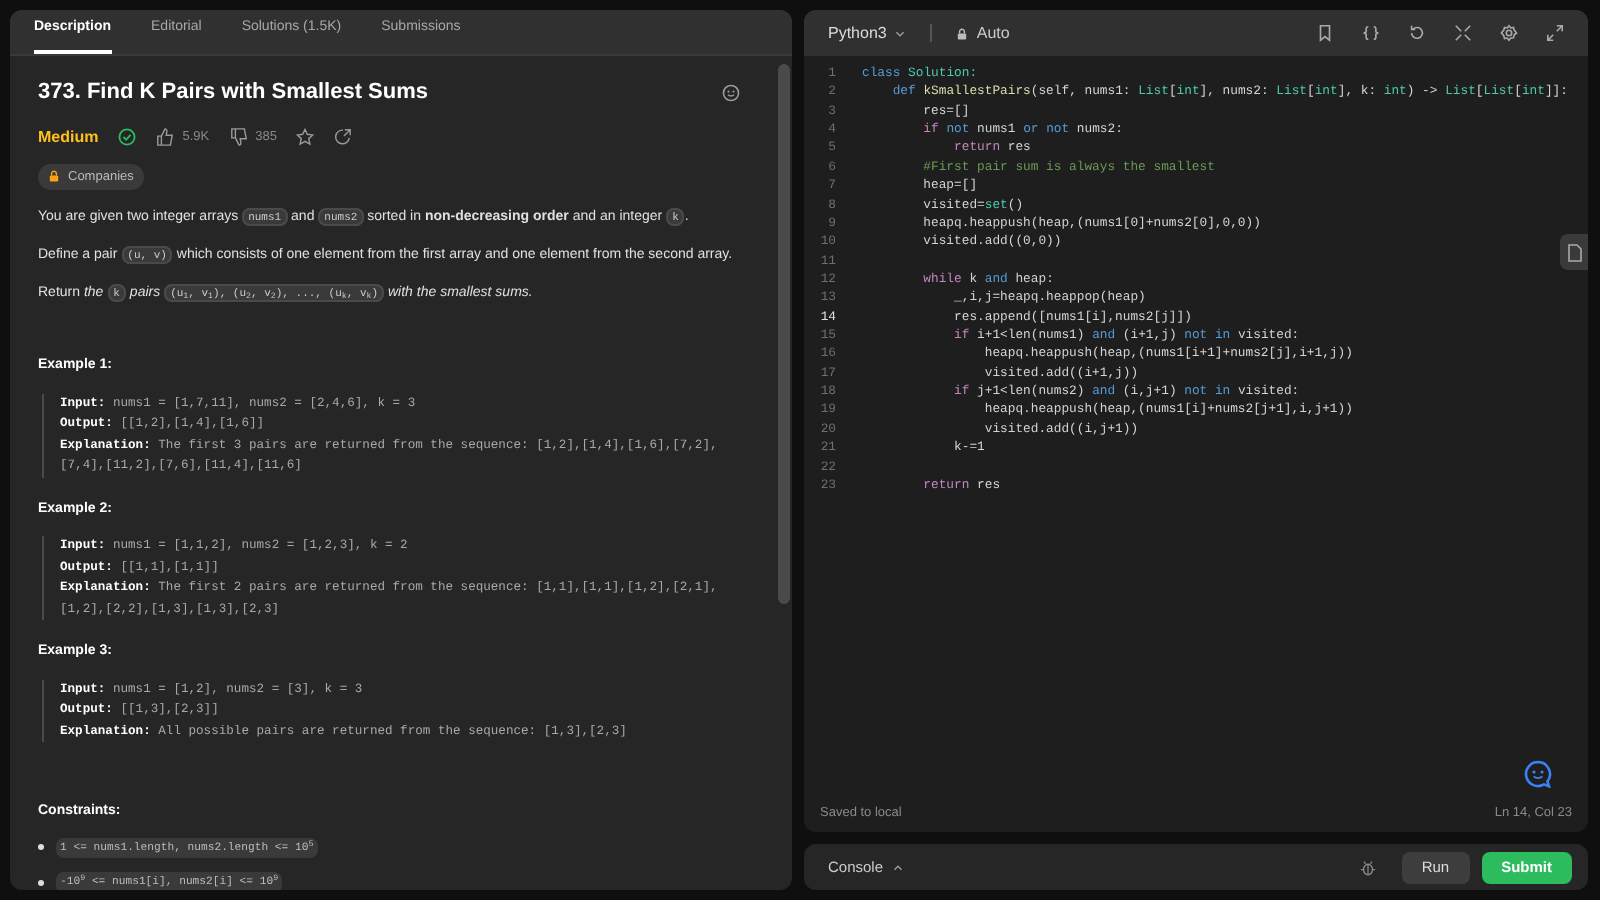 Image resolution: width=1600 pixels, height=900 pixels. Describe the element at coordinates (784, 334) in the screenshot. I see `scrollbar` at that location.